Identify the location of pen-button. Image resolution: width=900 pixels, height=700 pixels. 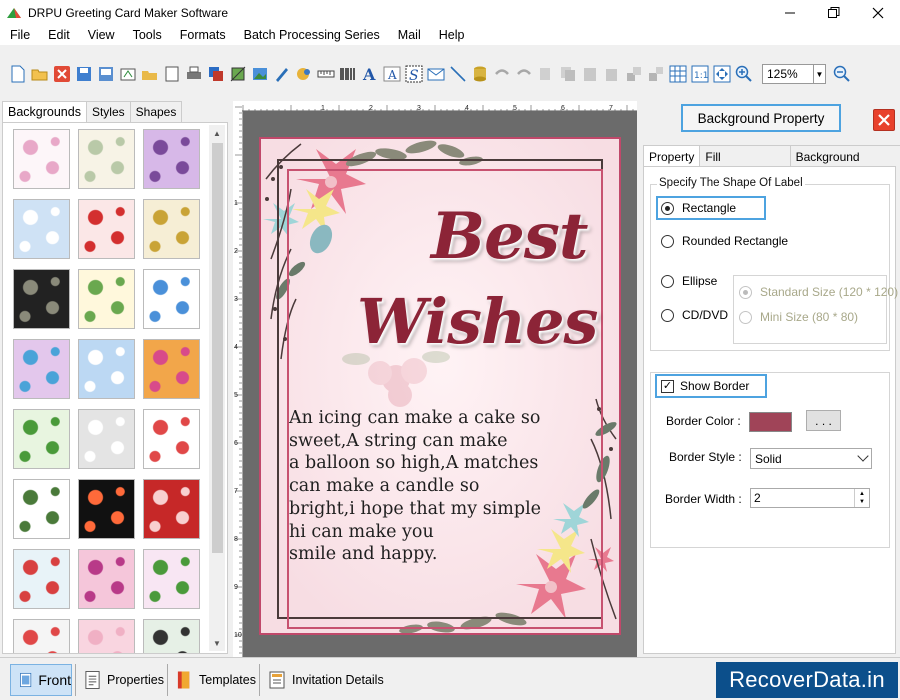
(282, 74).